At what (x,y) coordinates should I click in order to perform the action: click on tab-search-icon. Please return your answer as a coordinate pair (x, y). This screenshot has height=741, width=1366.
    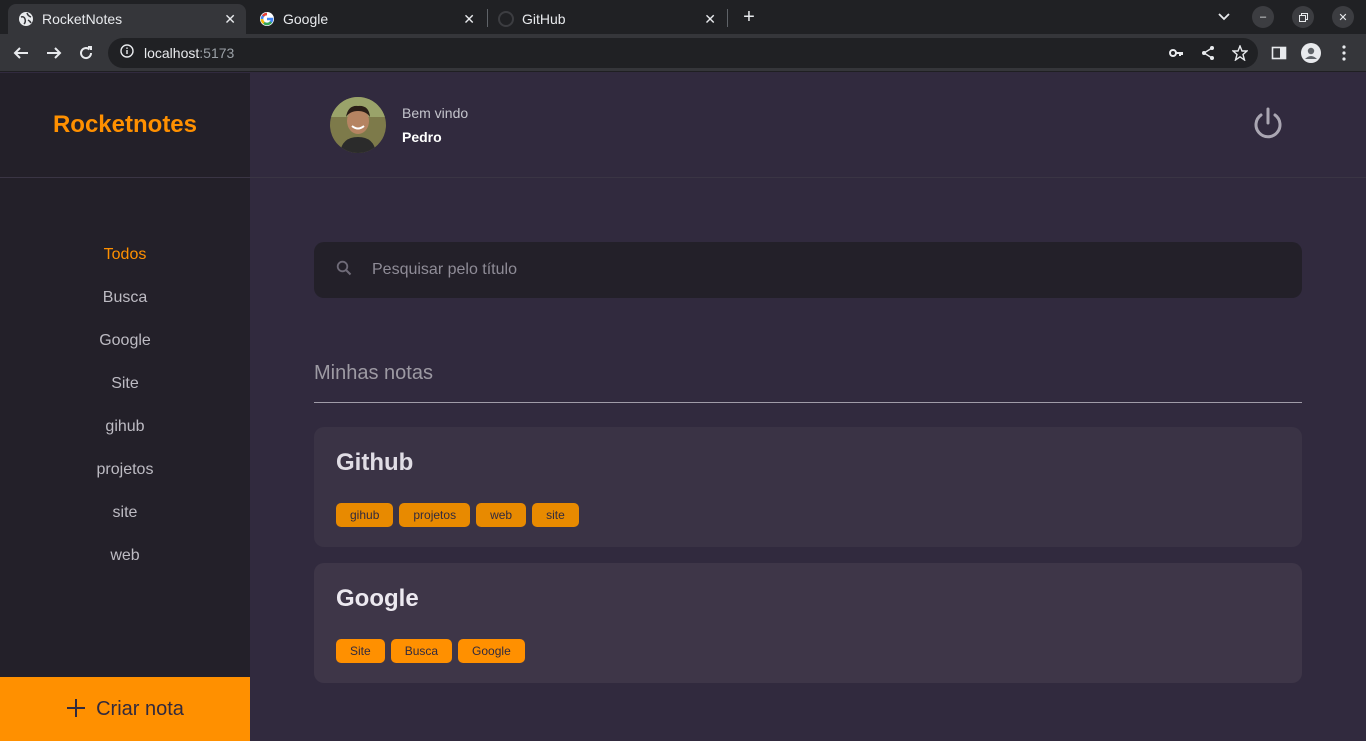
    Looking at the image, I should click on (1224, 17).